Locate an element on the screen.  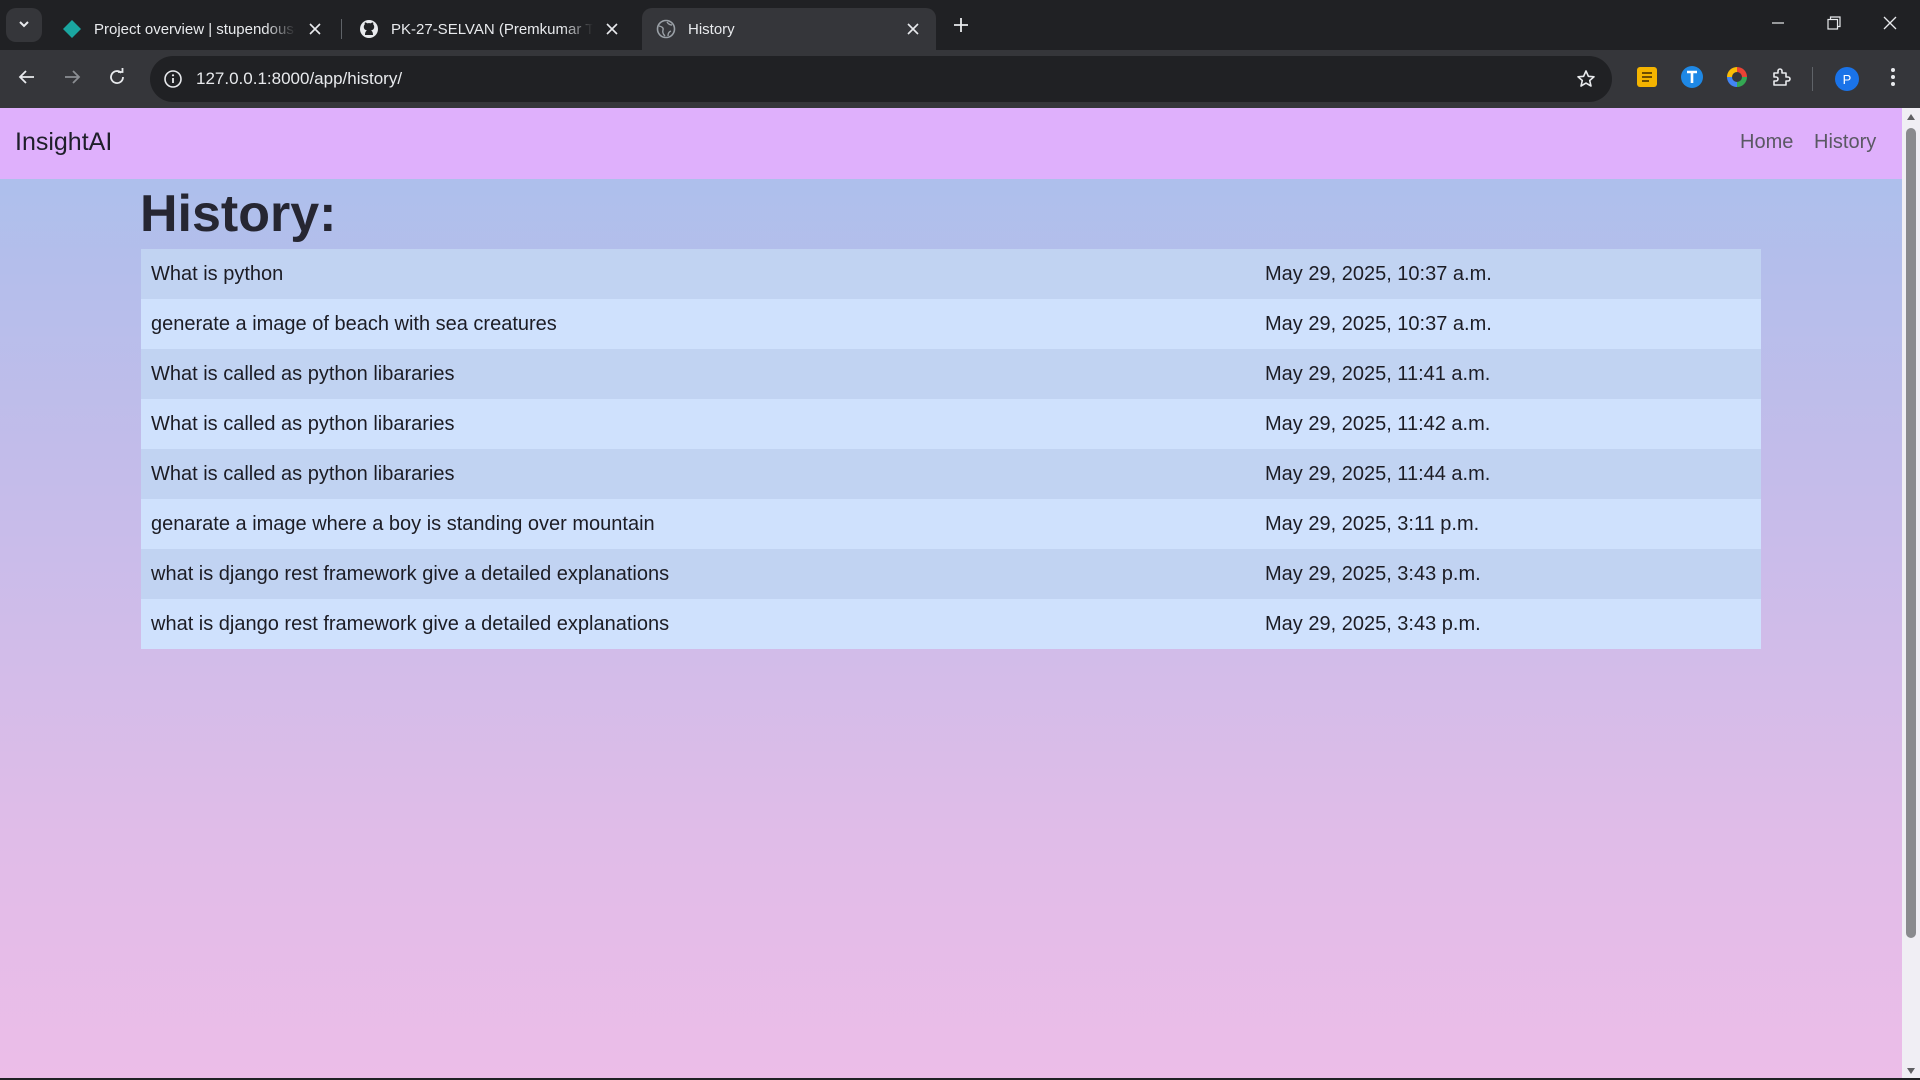
tab-title: History is located at coordinates (711, 29).